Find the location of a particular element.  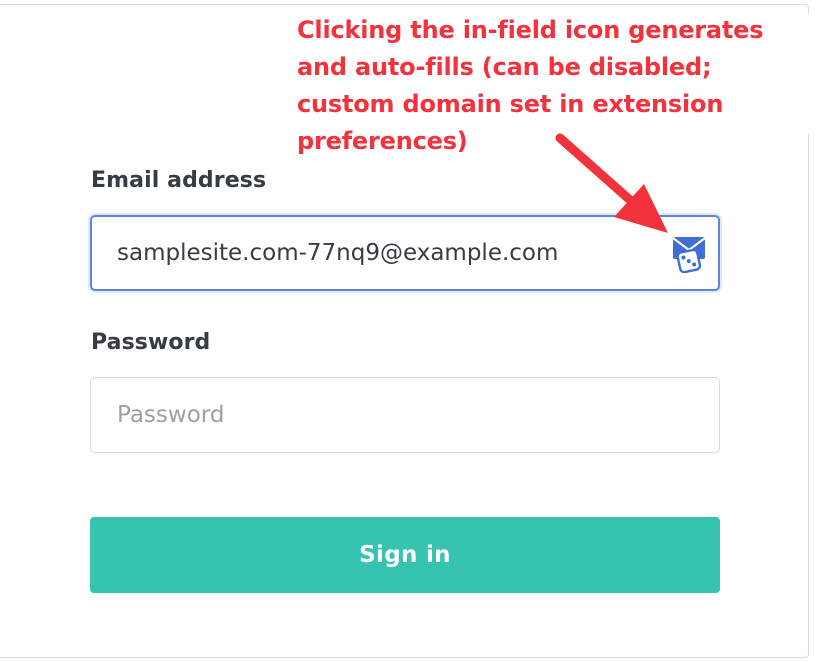

email-label: Email address is located at coordinates (179, 180).